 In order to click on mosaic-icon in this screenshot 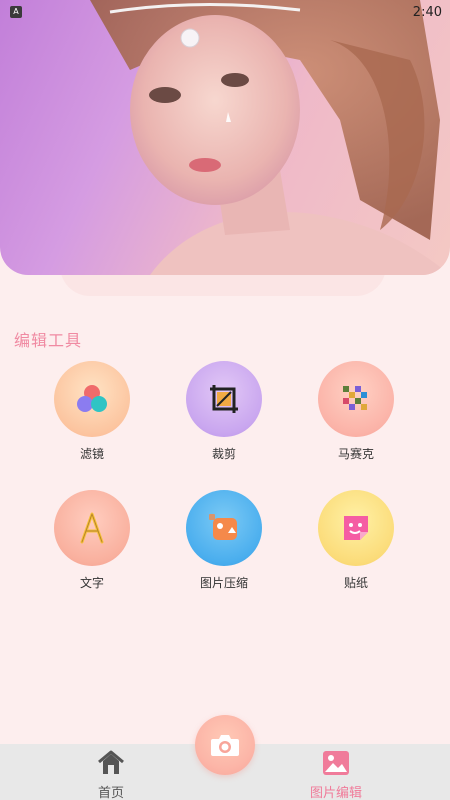, I will do `click(356, 399)`.